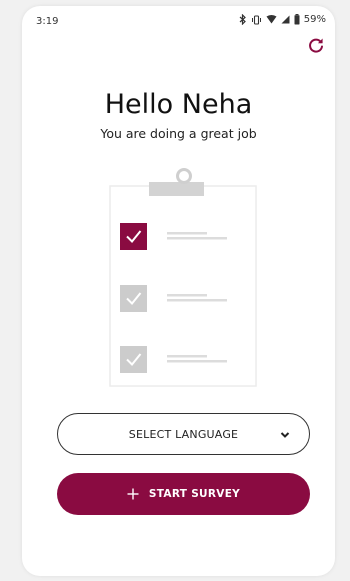 Image resolution: width=350 pixels, height=581 pixels. I want to click on start-survey-button: START SURVEY, so click(183, 494).